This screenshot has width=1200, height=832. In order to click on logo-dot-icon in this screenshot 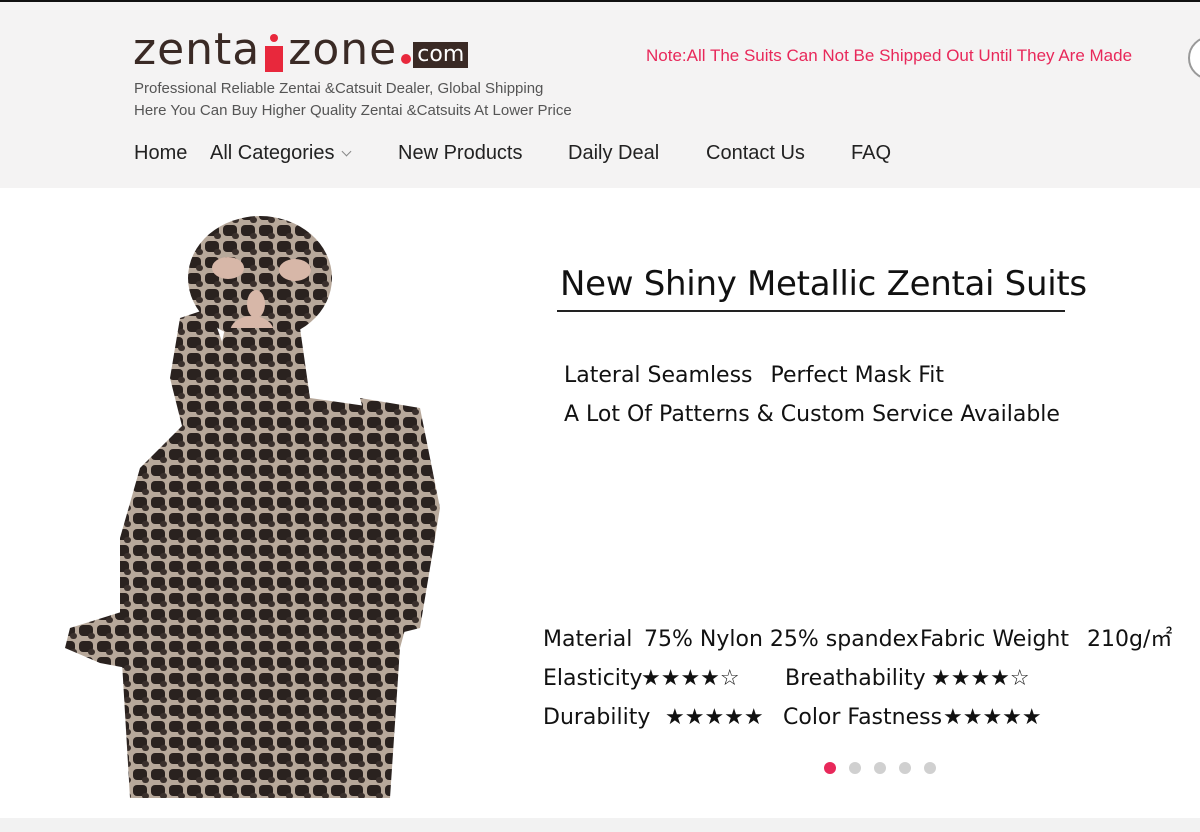, I will do `click(406, 59)`.